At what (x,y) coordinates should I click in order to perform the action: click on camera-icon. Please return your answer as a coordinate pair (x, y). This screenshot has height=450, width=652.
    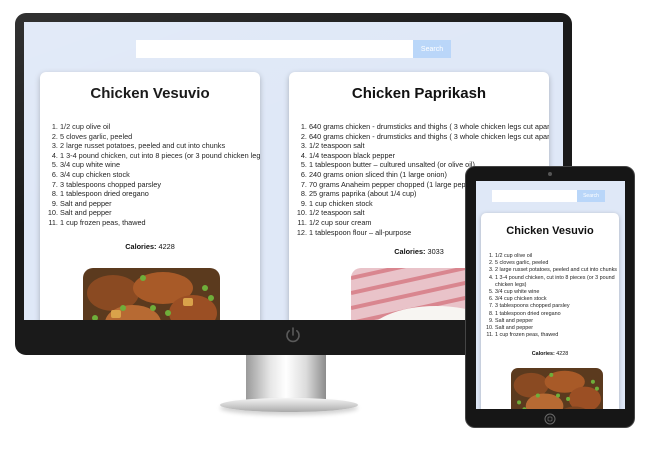
    Looking at the image, I should click on (550, 174).